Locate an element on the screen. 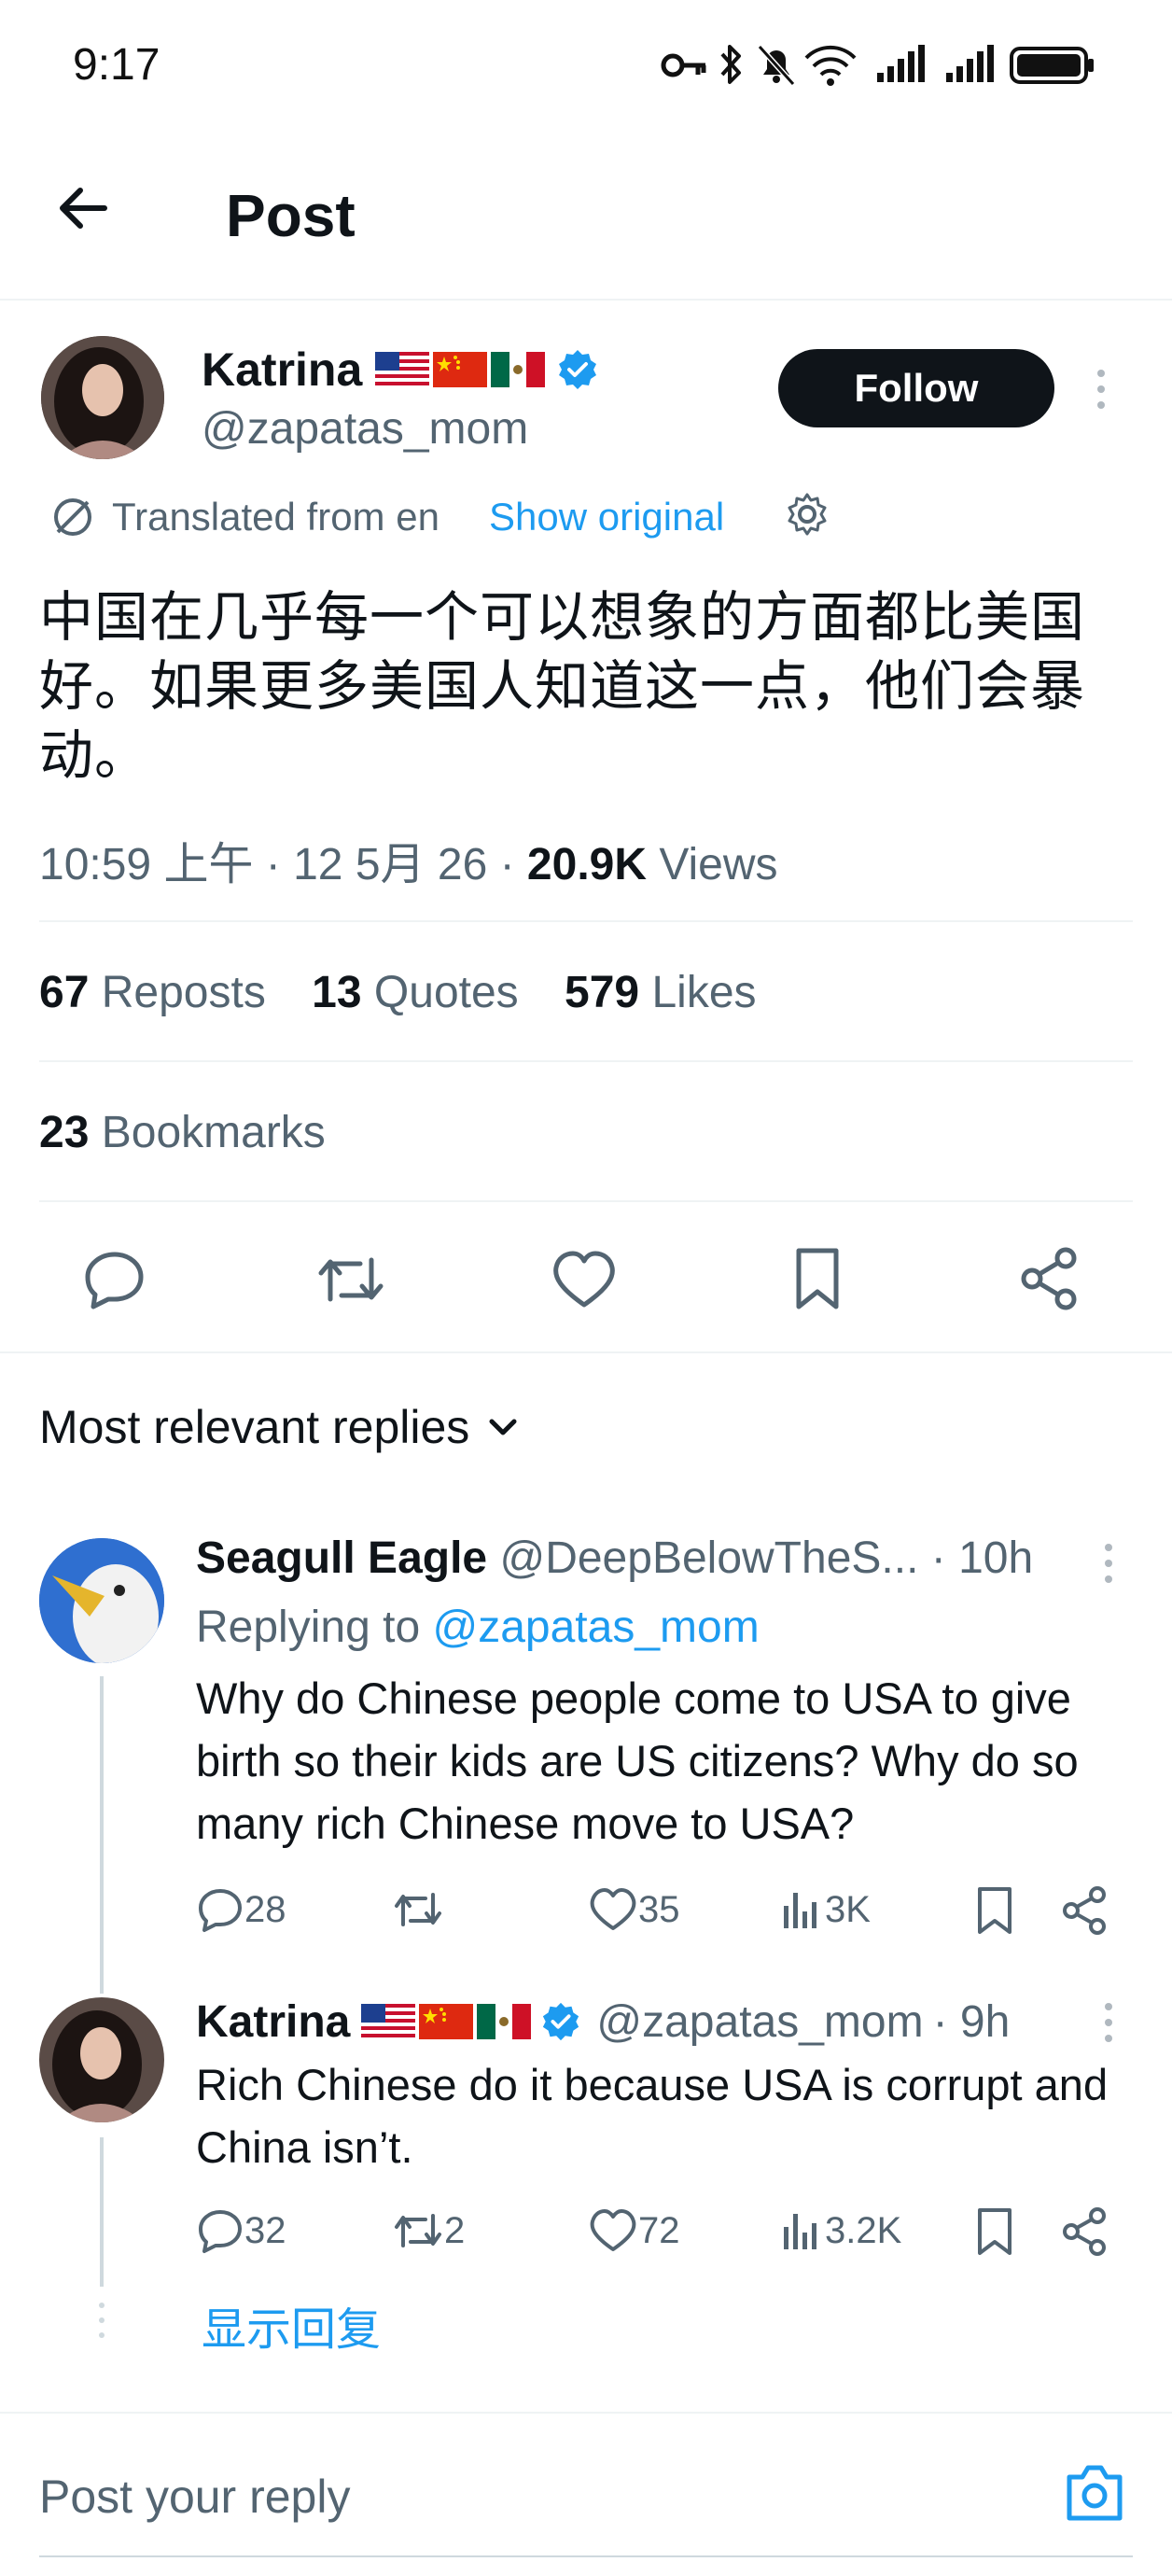  author-name: Katrina is located at coordinates (282, 370).